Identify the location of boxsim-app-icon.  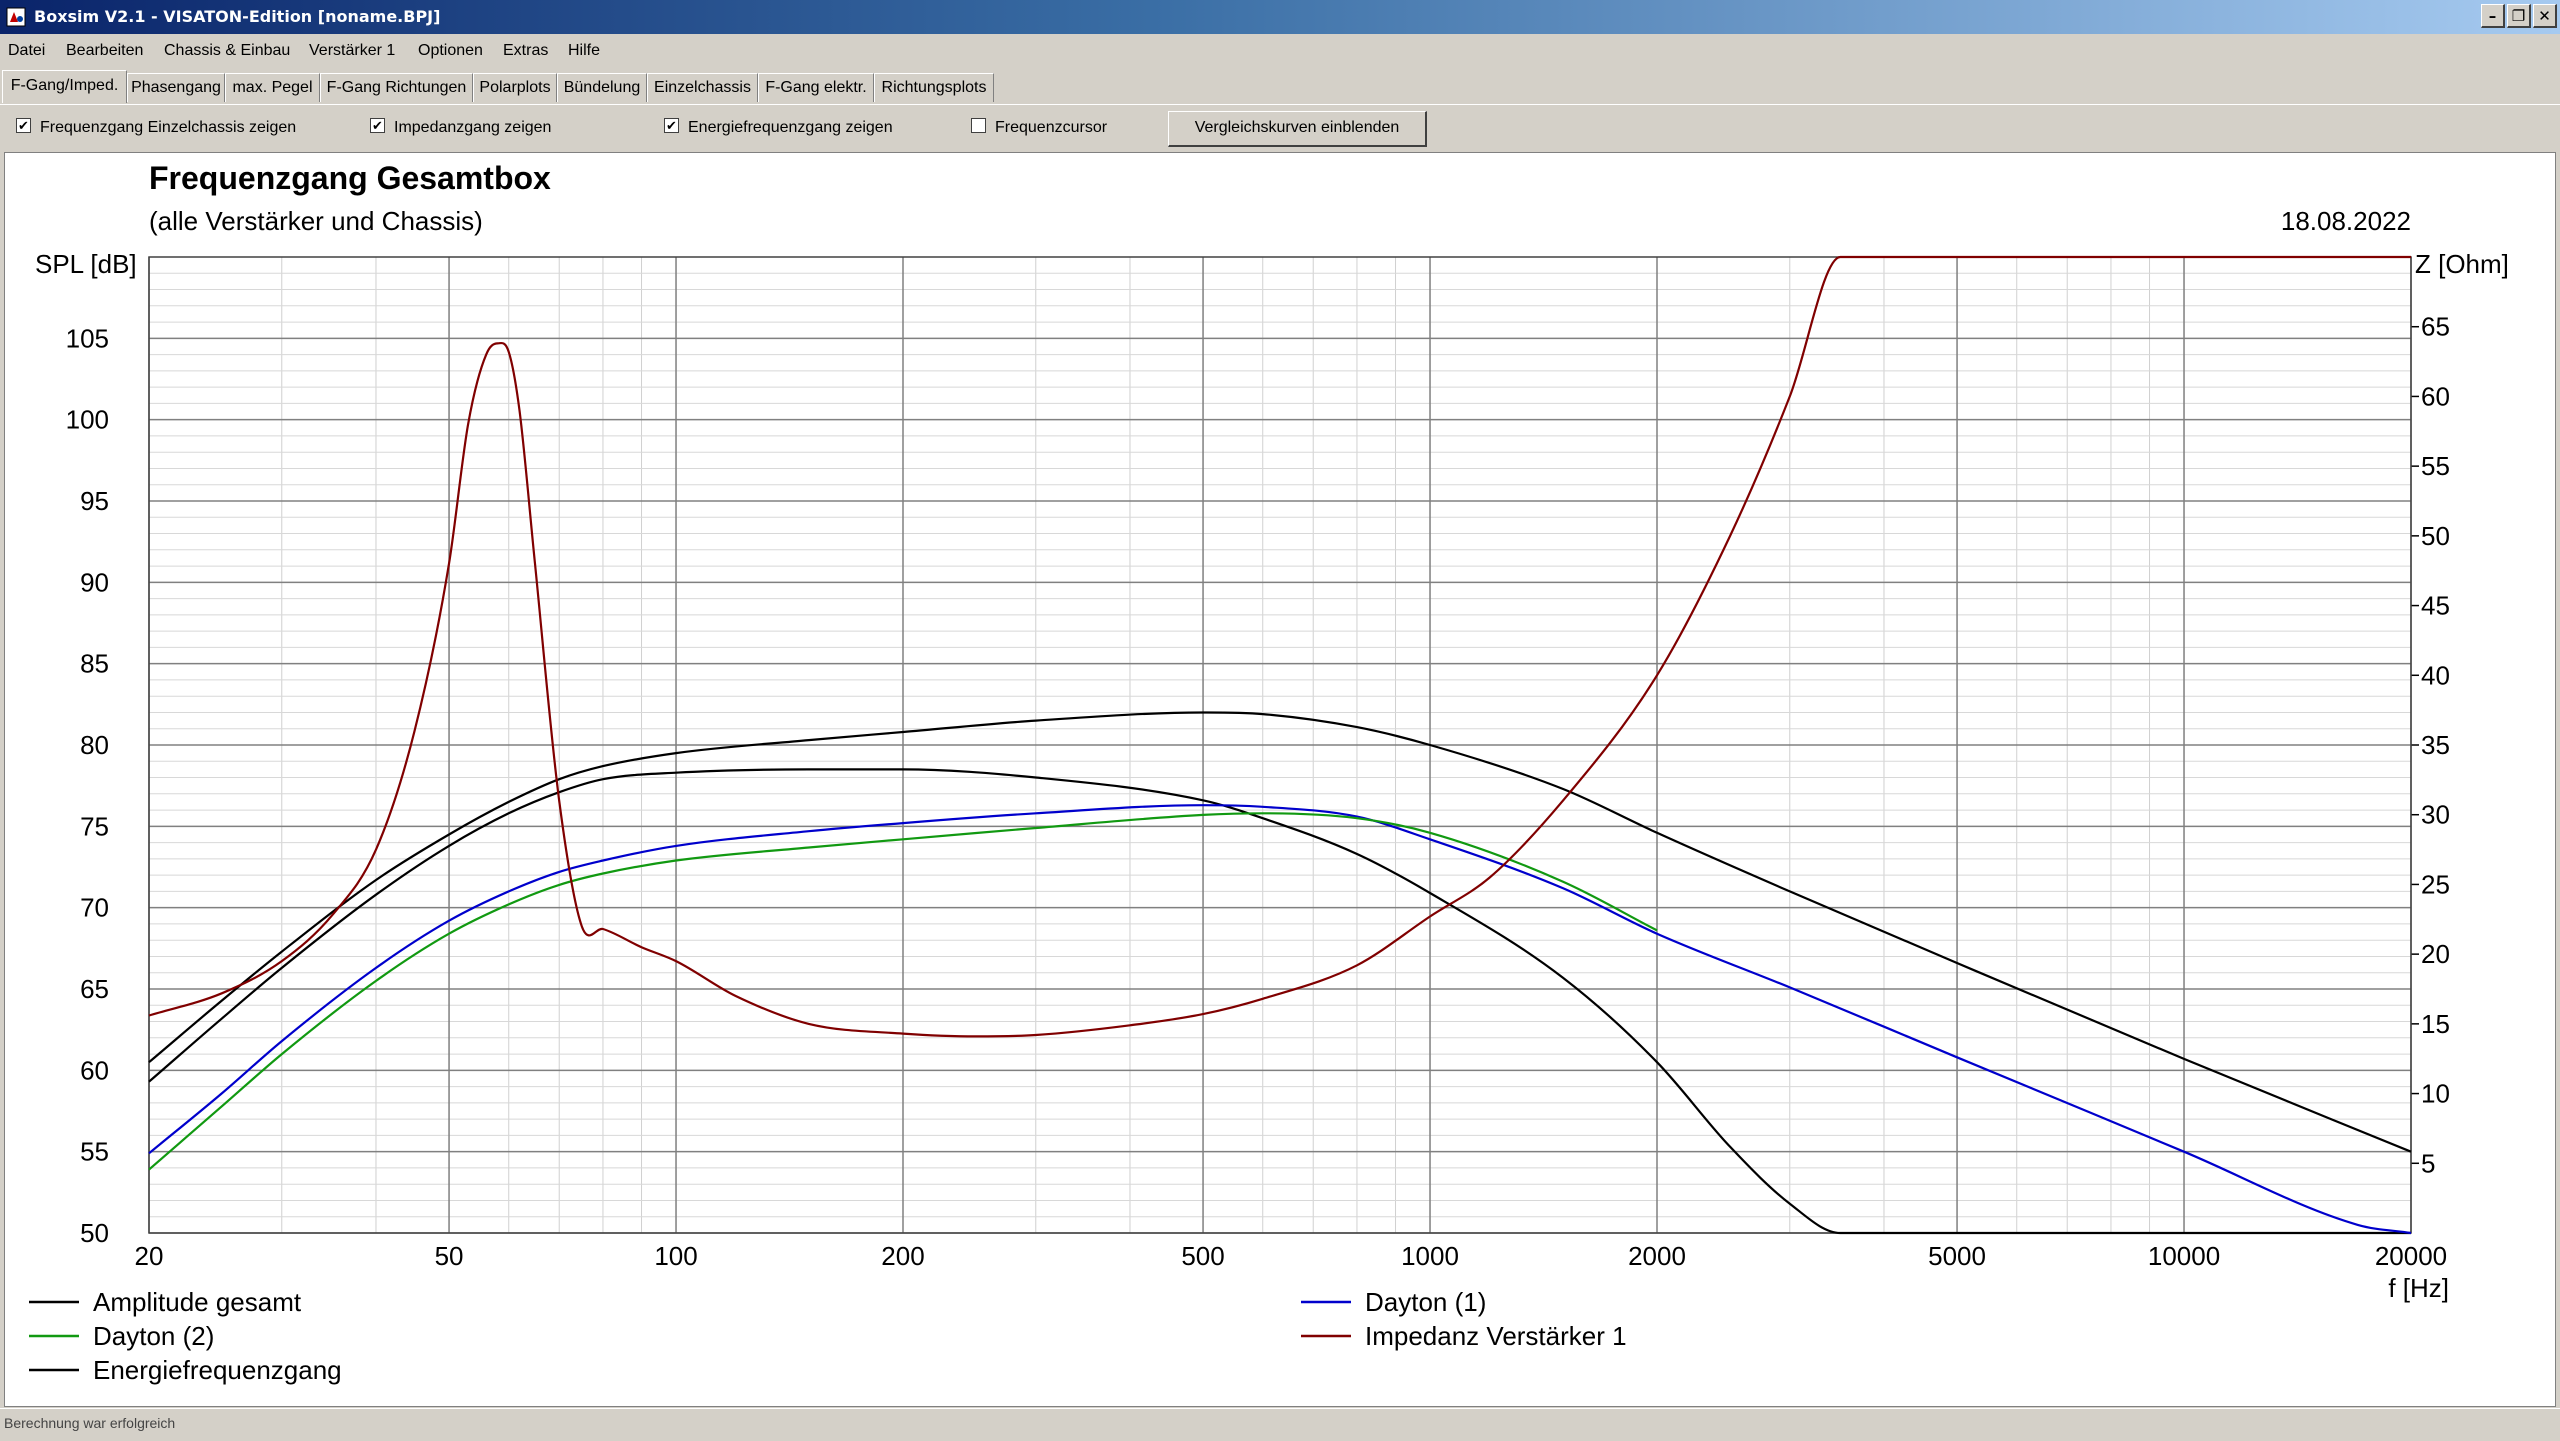
(16, 17).